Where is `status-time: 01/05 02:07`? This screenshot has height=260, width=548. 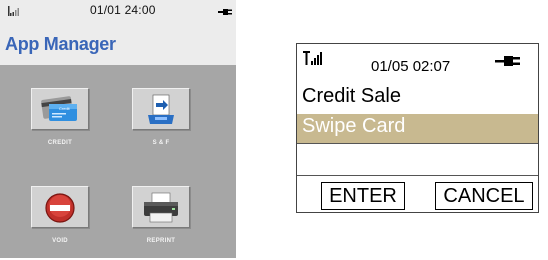
status-time: 01/05 02:07 is located at coordinates (411, 66).